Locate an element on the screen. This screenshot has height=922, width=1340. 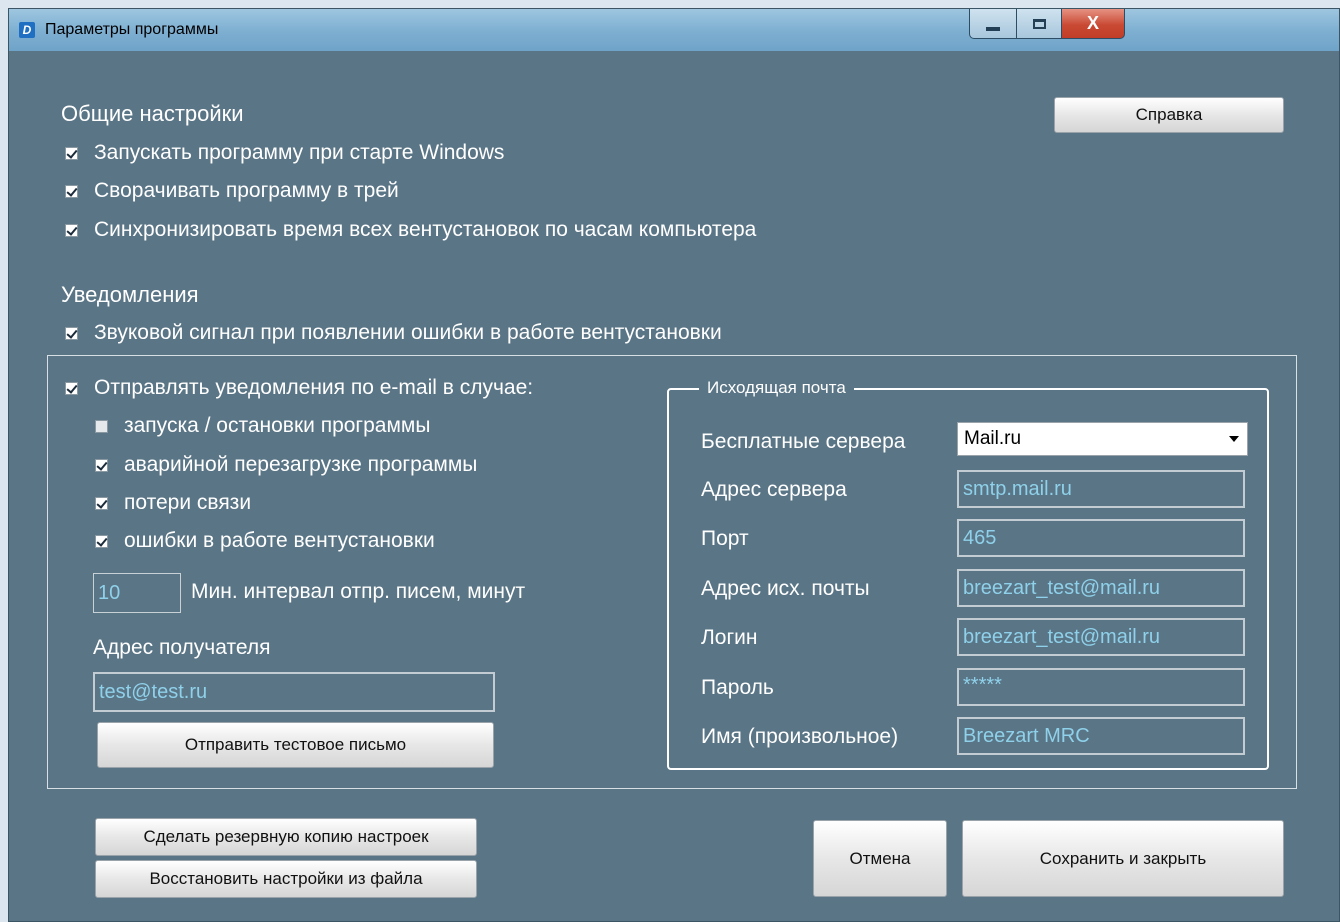
from-address-label: Адрес исх. почты is located at coordinates (785, 588).